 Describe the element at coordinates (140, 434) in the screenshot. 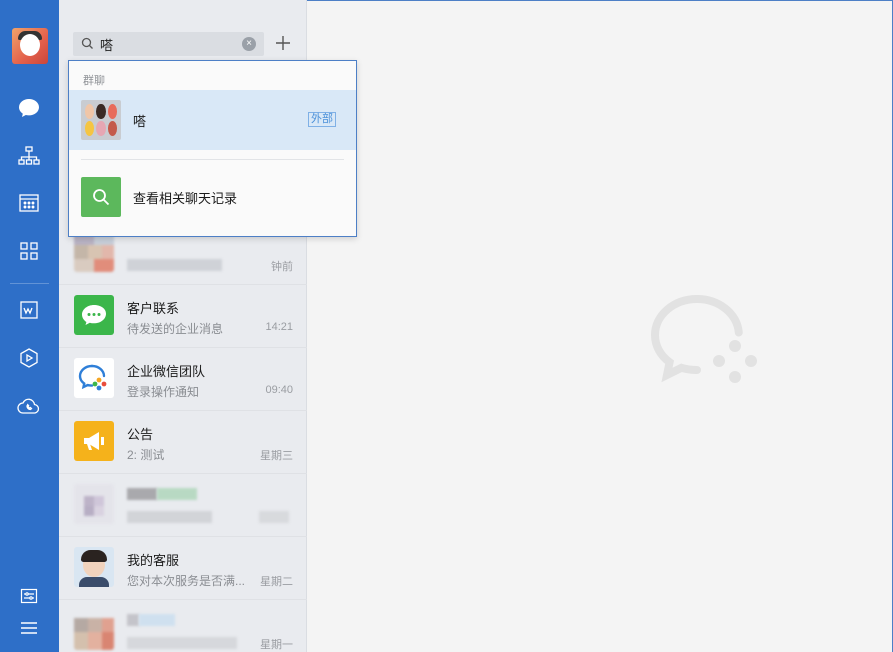

I see `conversation-title: 公告` at that location.